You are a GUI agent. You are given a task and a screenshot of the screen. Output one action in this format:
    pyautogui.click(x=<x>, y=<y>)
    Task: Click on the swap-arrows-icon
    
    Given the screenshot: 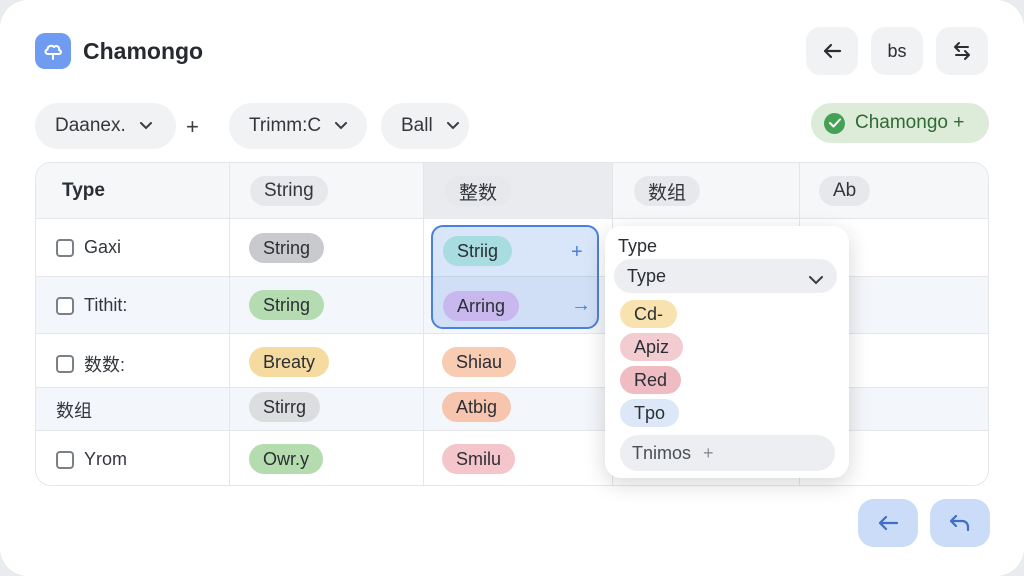 What is the action you would take?
    pyautogui.click(x=962, y=51)
    